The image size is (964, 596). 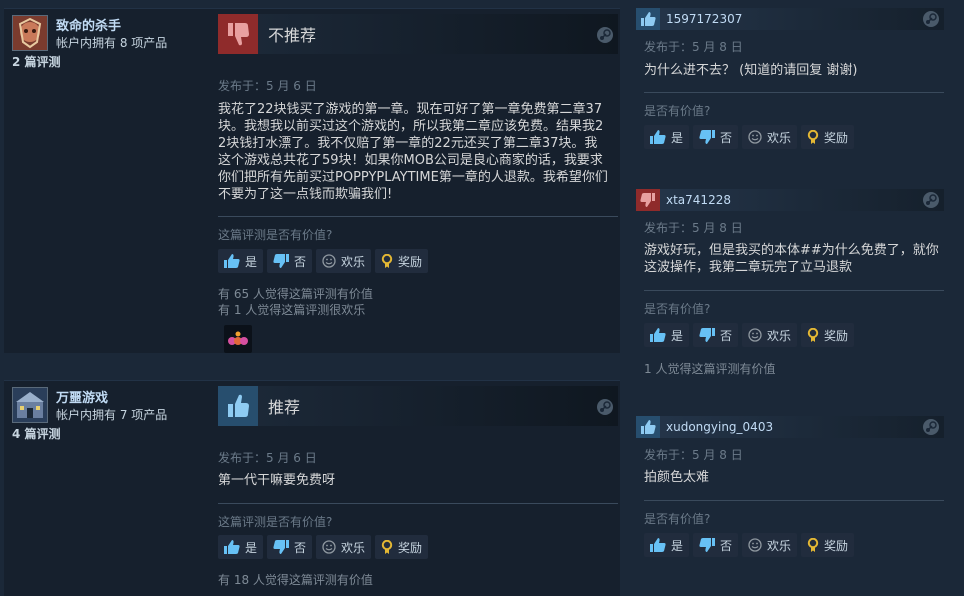 I want to click on comment-header: xudongying_0403, so click(x=790, y=427).